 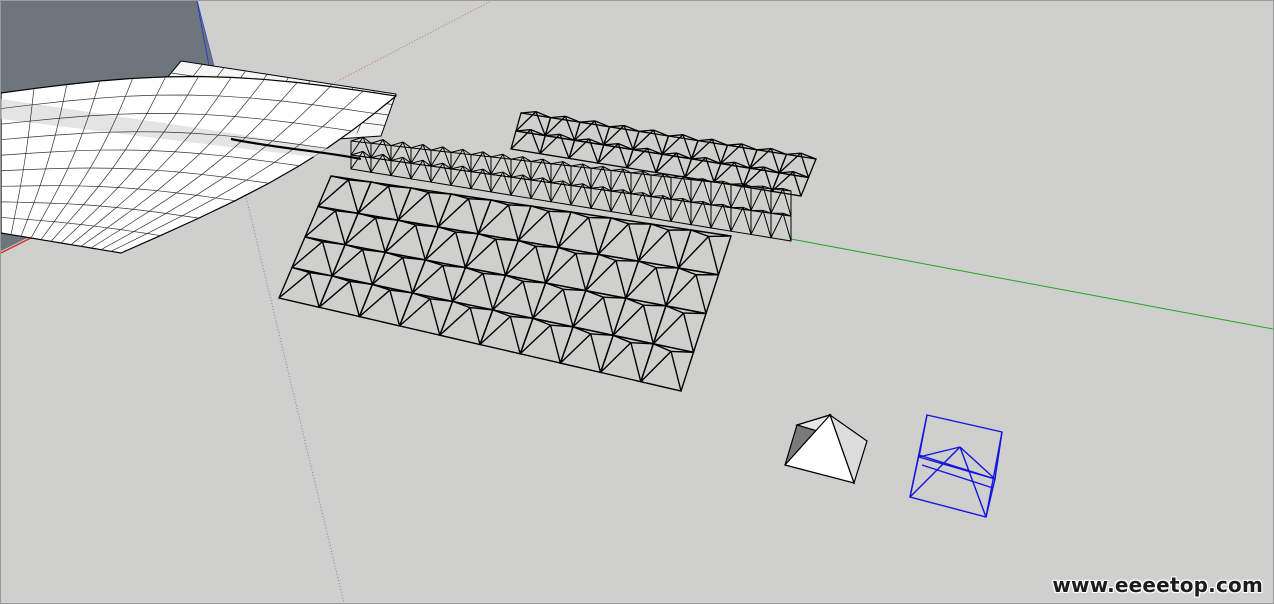 I want to click on sheet-front-face, so click(x=199, y=164).